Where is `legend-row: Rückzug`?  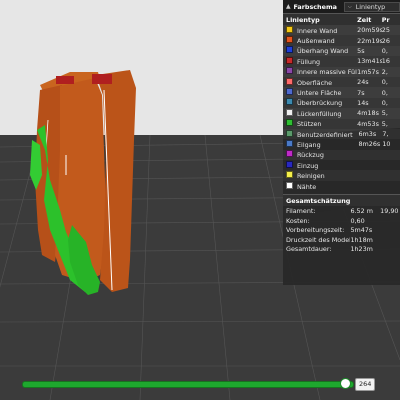 legend-row: Rückzug is located at coordinates (341, 155).